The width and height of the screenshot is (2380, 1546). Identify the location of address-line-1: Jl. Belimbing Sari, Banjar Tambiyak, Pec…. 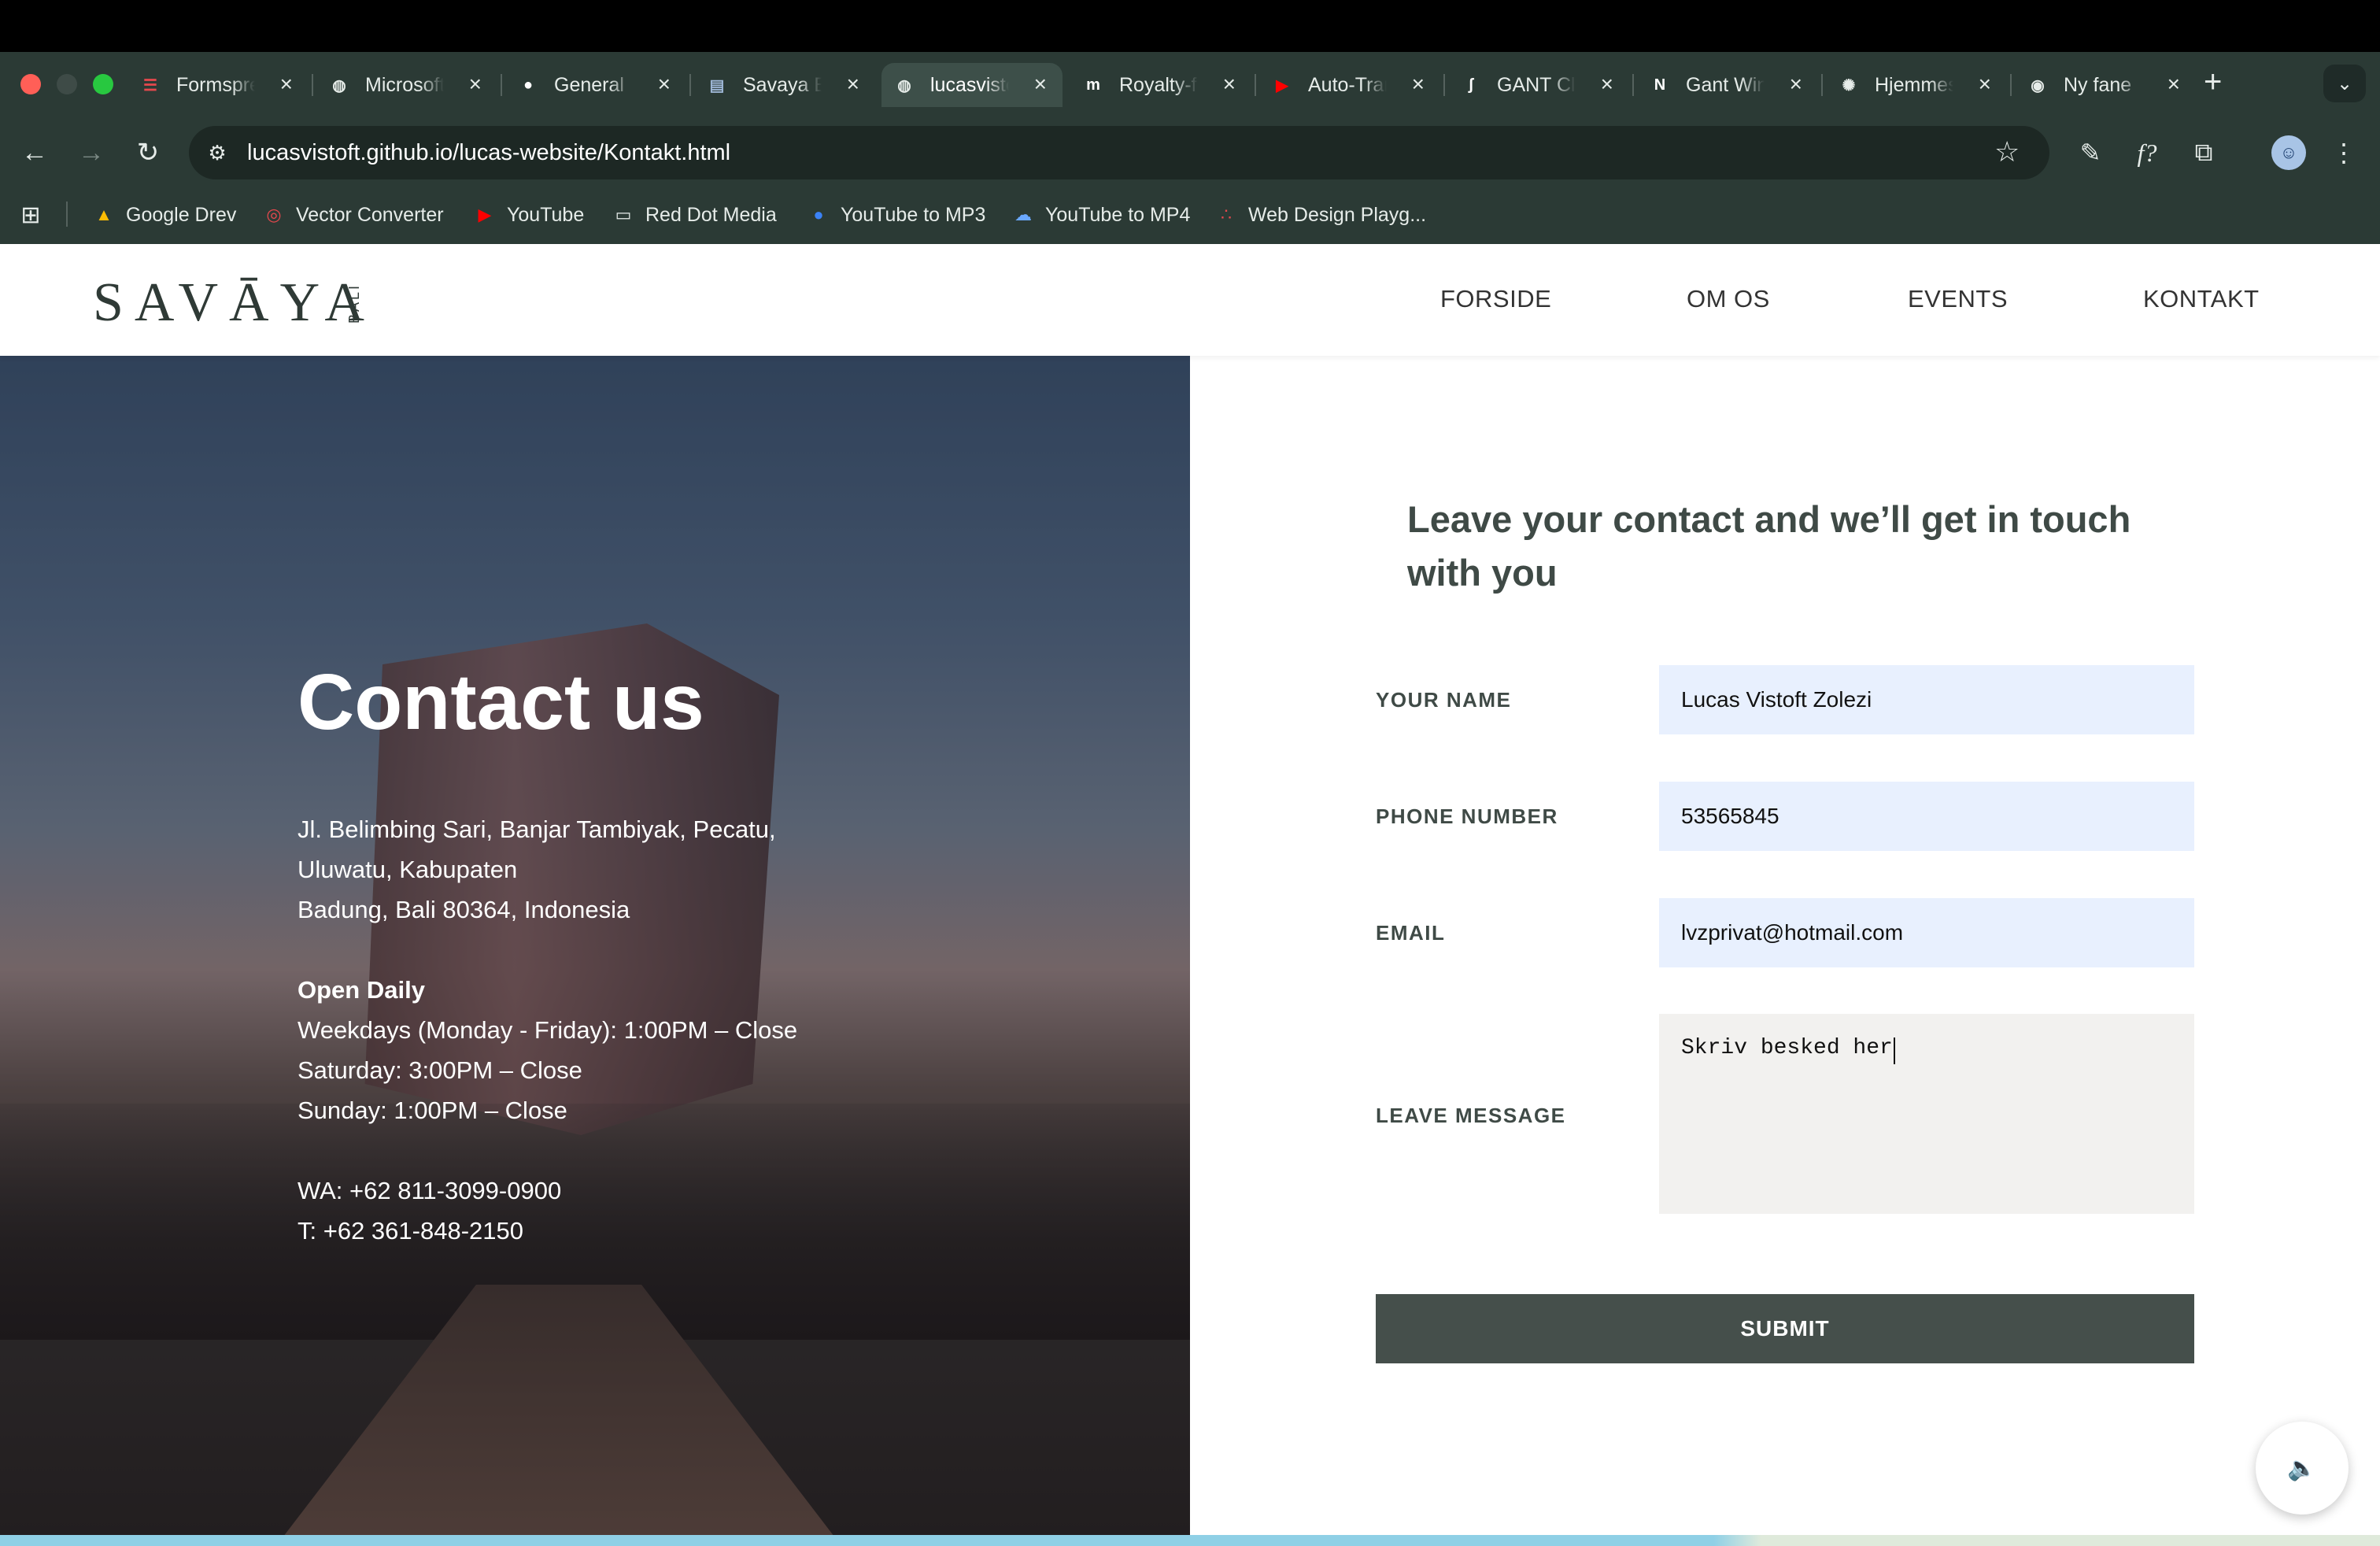
(537, 829).